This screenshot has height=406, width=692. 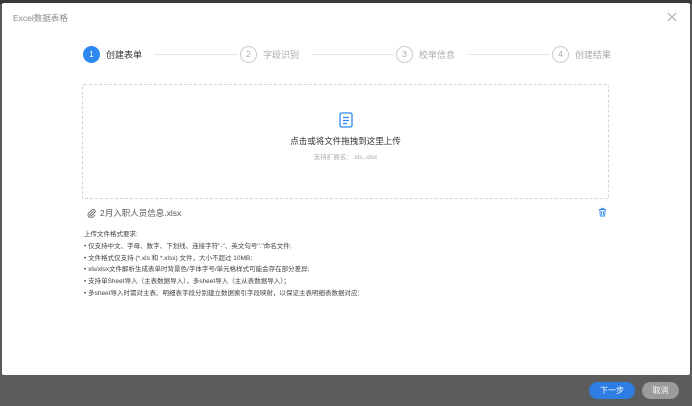 I want to click on upload-extension-hint: 支持扩展名：.xls,.xlsx, so click(x=345, y=157).